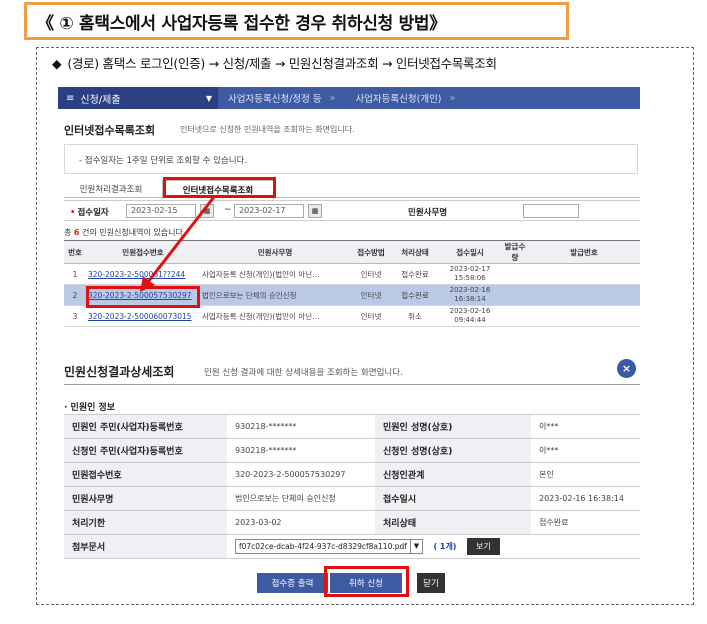 The width and height of the screenshot is (707, 624). I want to click on top-navbar: ≡ 신청/제출 ▼ 사업자등록신청/정정 등 » 사업자등록신청(개인) », so click(349, 98).